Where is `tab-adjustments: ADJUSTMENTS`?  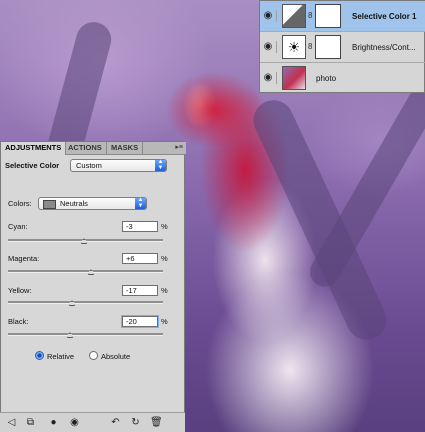
tab-adjustments: ADJUSTMENTS is located at coordinates (34, 148).